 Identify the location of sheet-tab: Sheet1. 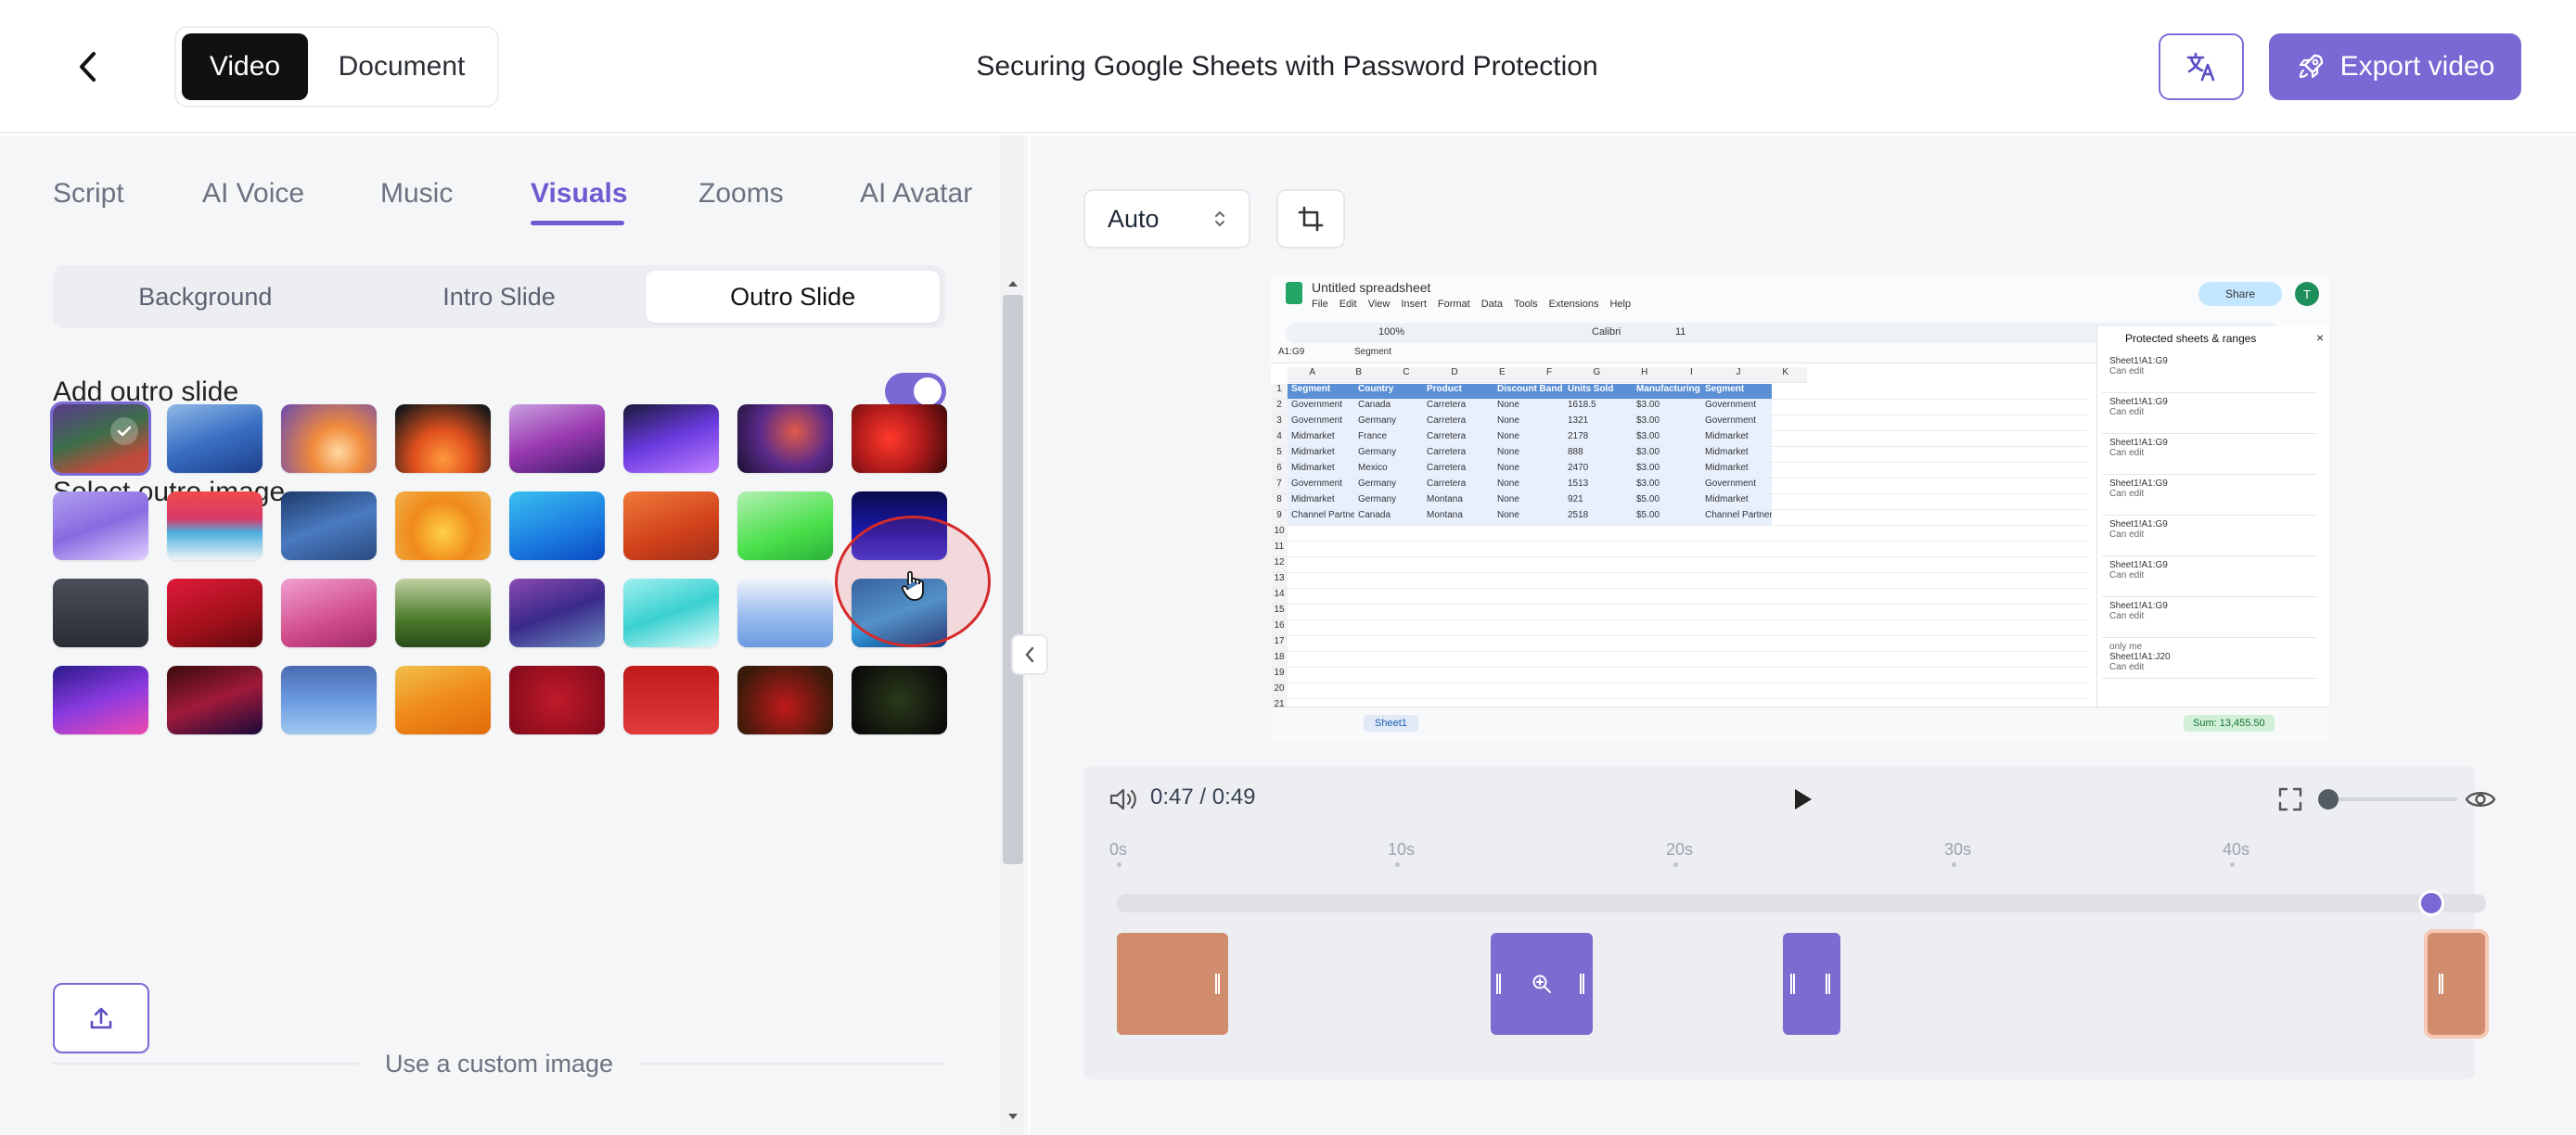
(1391, 723).